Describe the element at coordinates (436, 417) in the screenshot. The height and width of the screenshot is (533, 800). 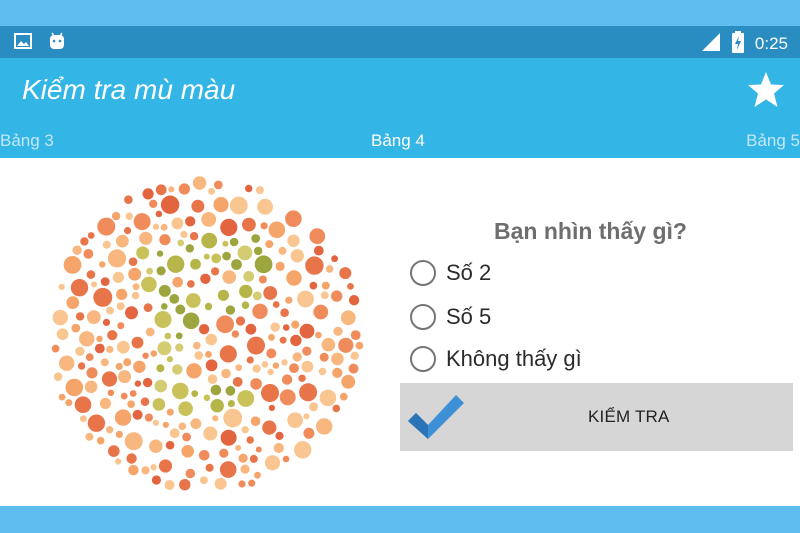
I see `checkmark-icon` at that location.